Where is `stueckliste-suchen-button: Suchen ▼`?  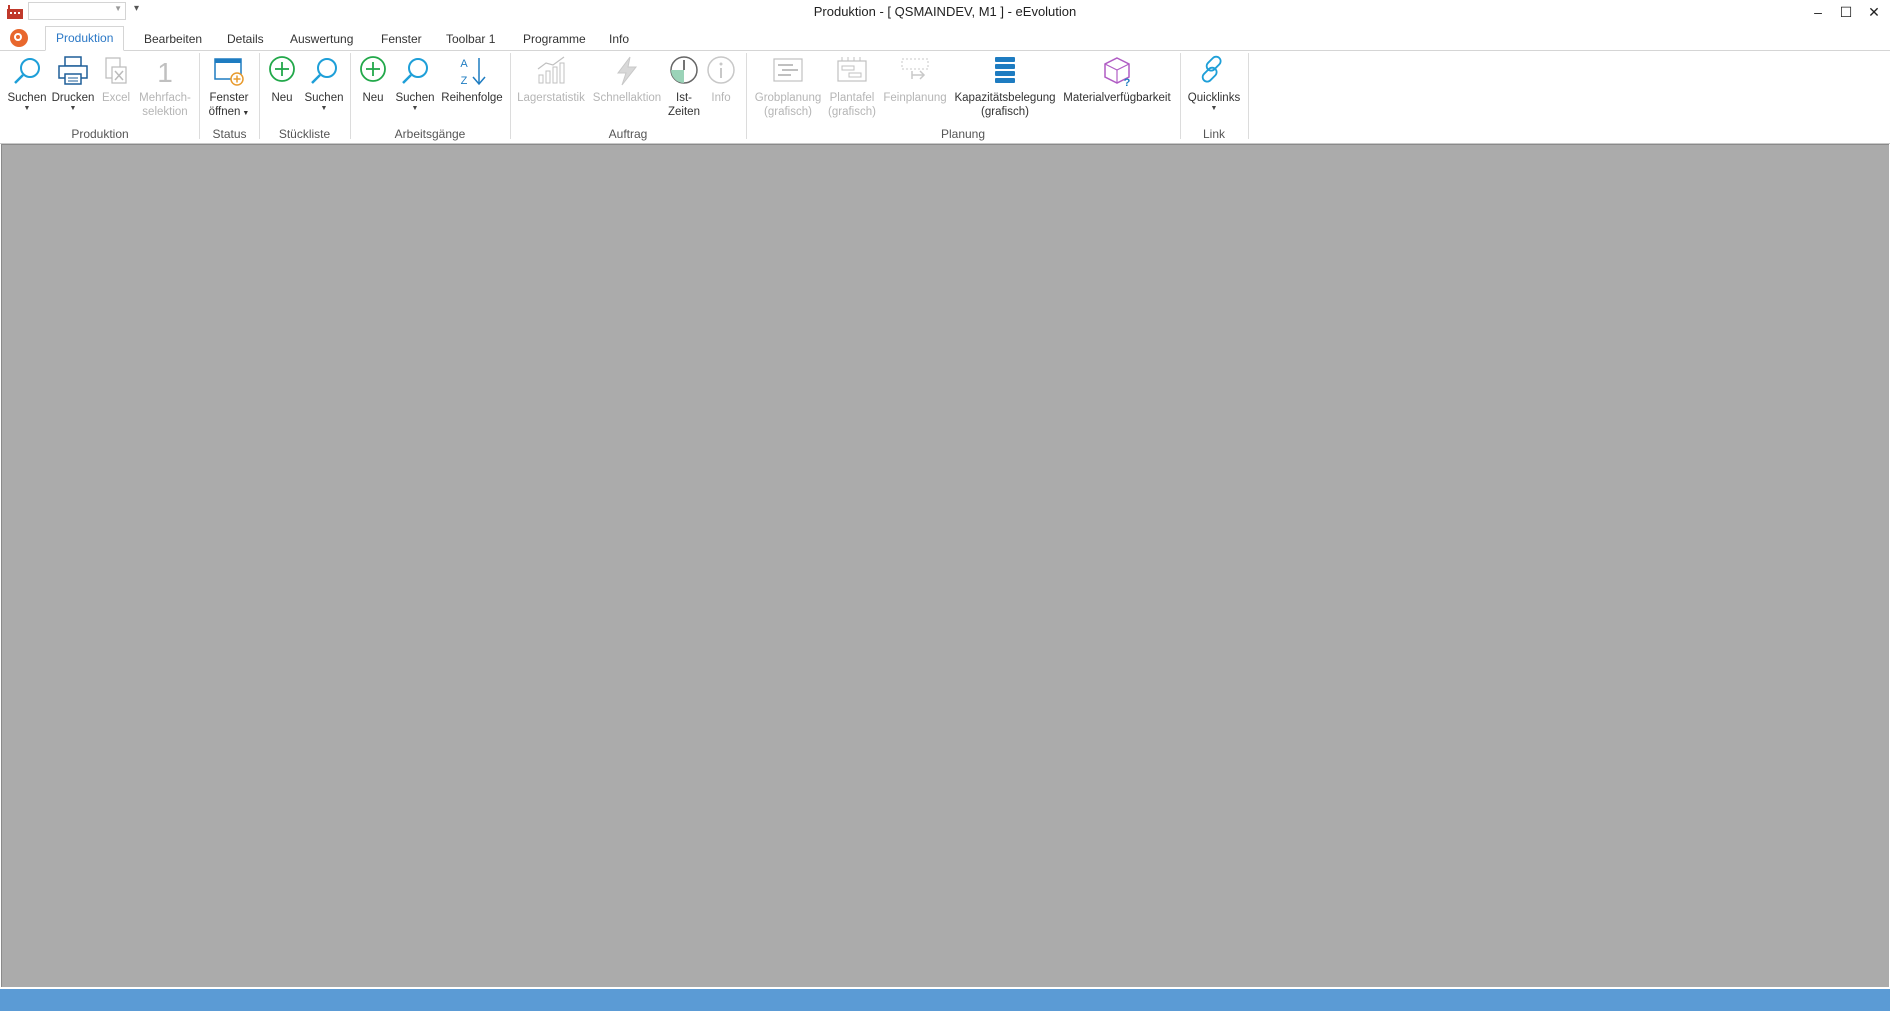
stueckliste-suchen-button: Suchen ▼ is located at coordinates (324, 84).